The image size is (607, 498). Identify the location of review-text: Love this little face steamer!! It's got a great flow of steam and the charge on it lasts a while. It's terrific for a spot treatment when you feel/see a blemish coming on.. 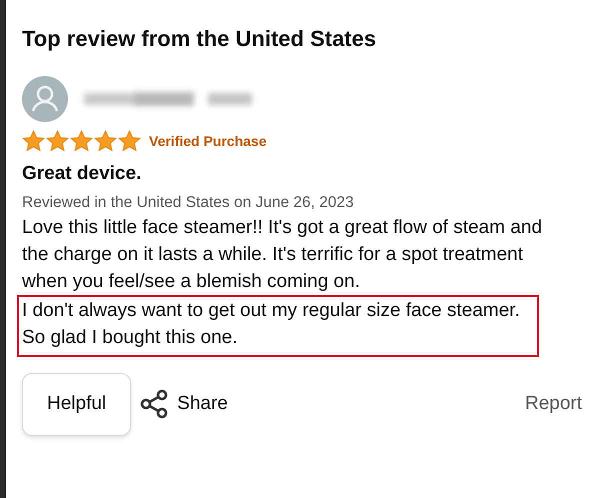
(283, 255).